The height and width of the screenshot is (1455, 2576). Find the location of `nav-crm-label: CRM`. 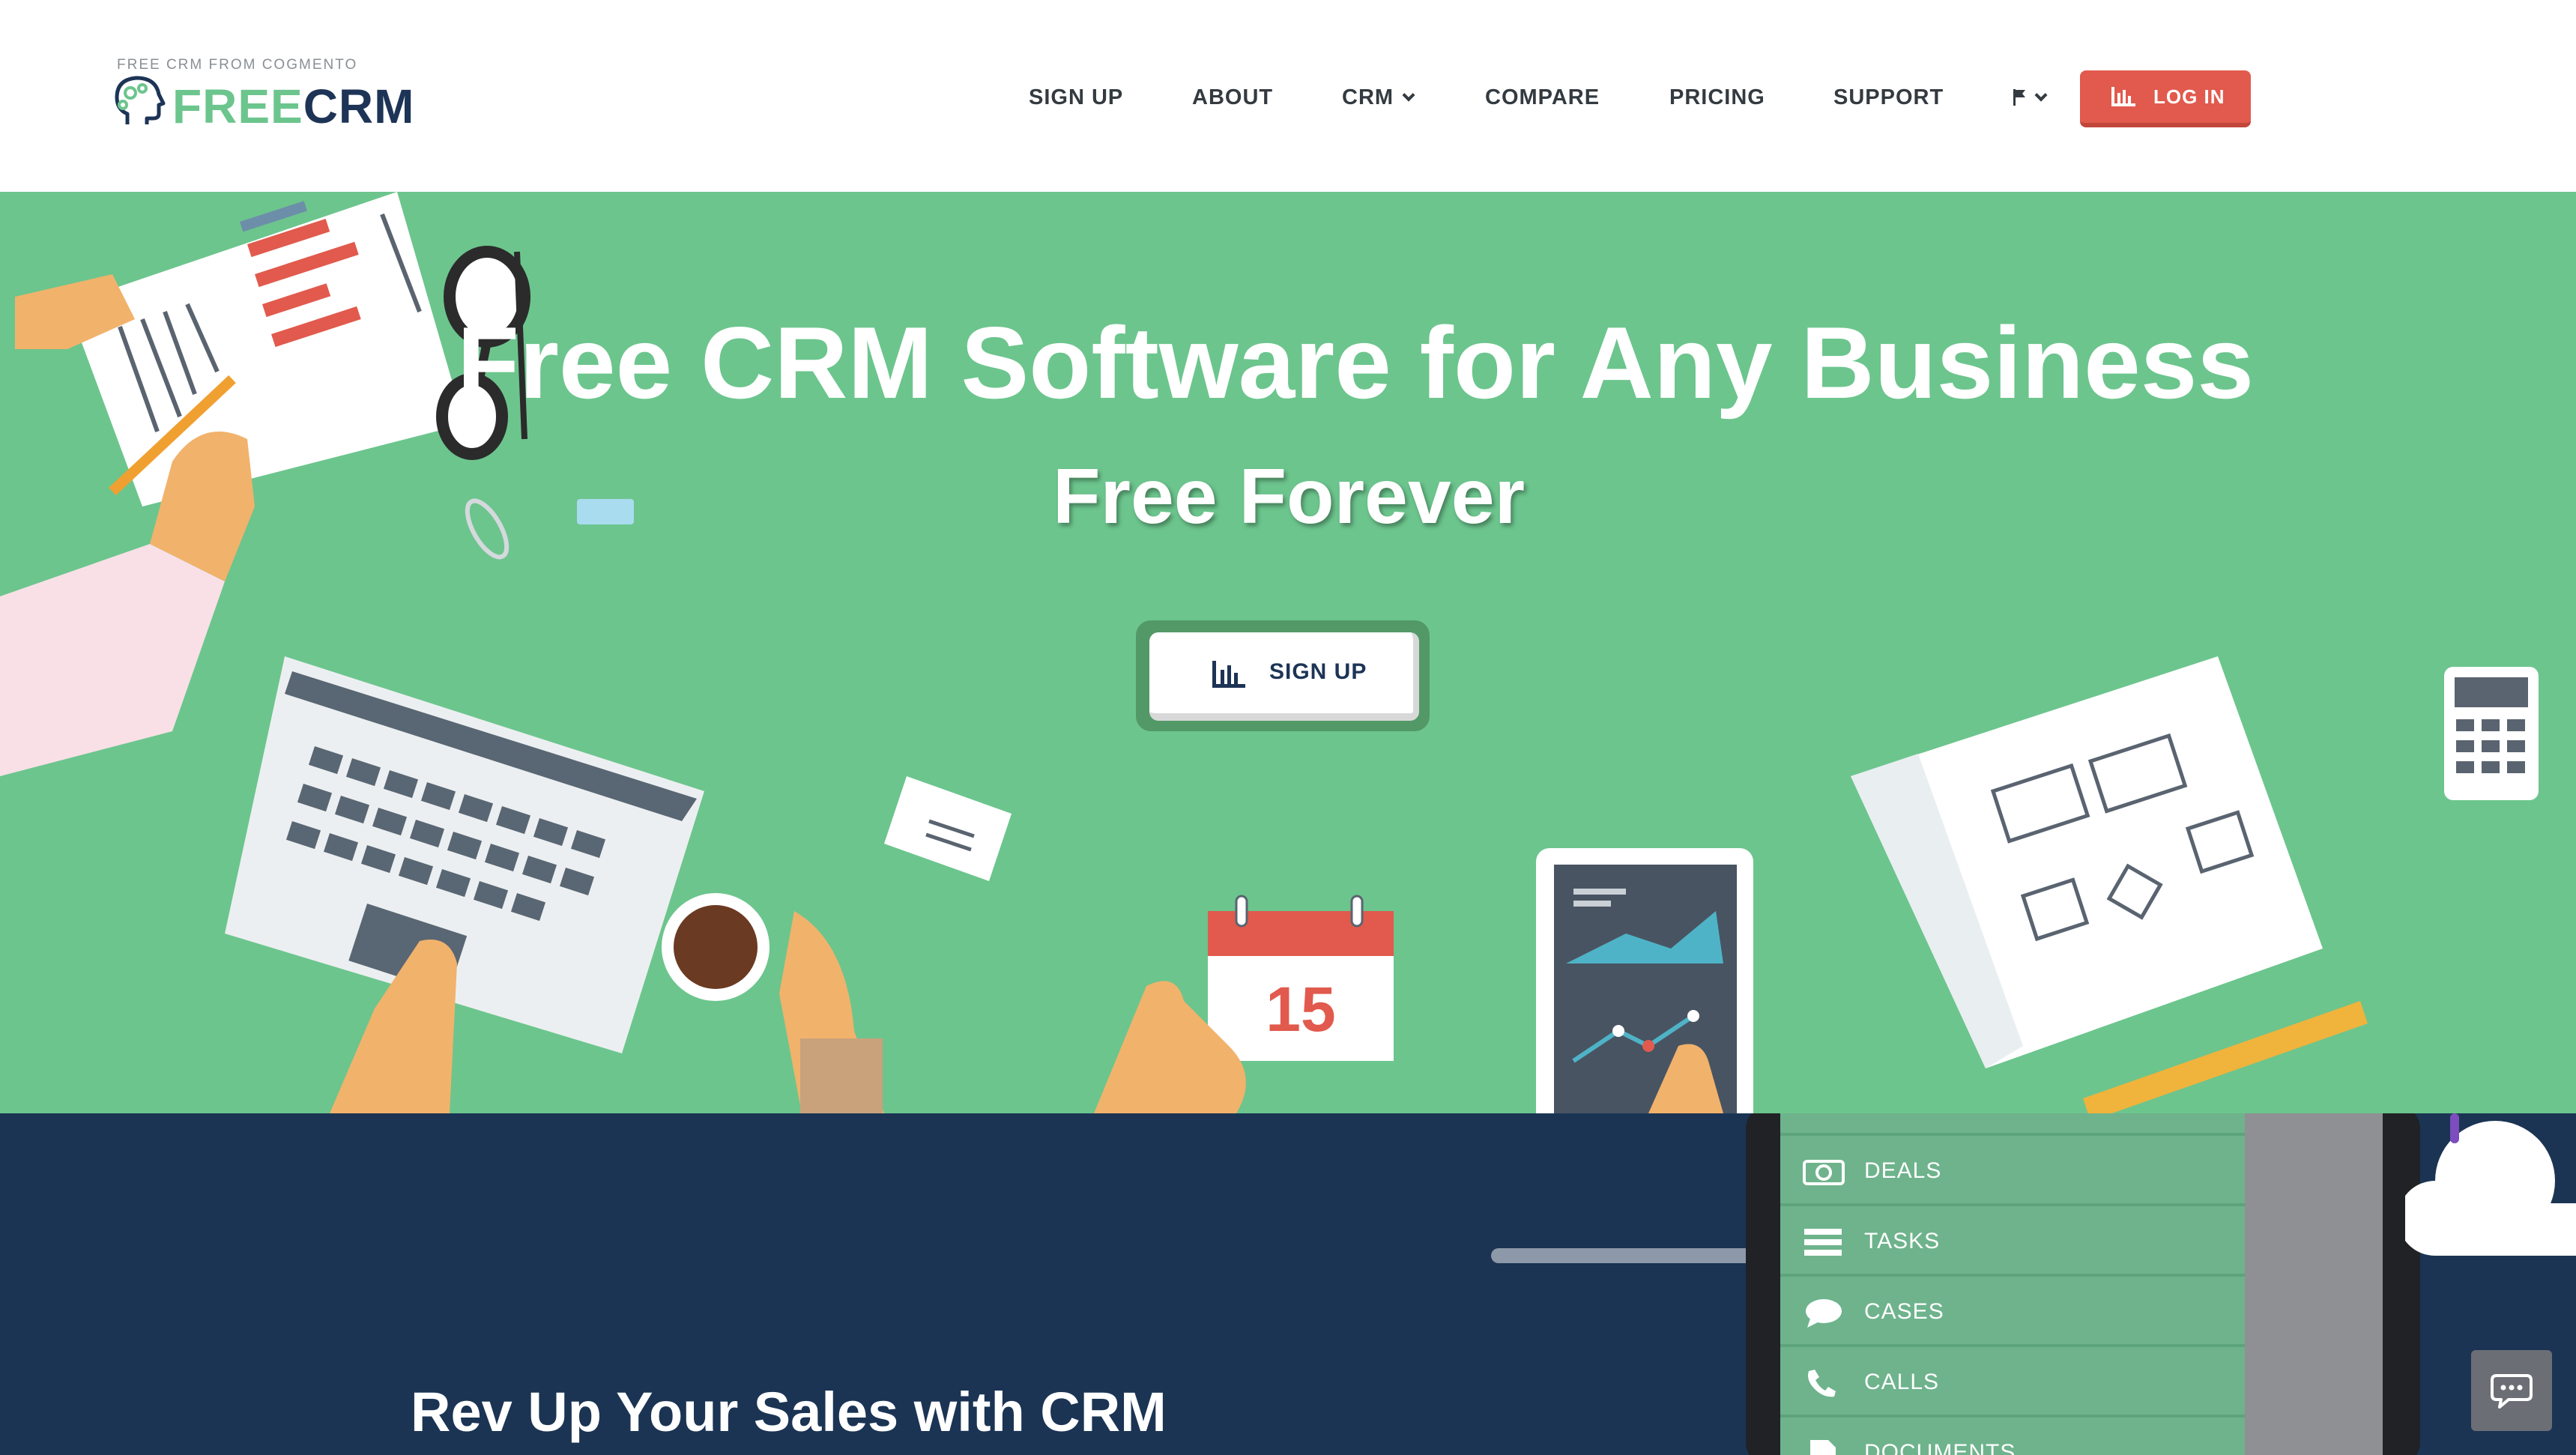

nav-crm-label: CRM is located at coordinates (1368, 97).